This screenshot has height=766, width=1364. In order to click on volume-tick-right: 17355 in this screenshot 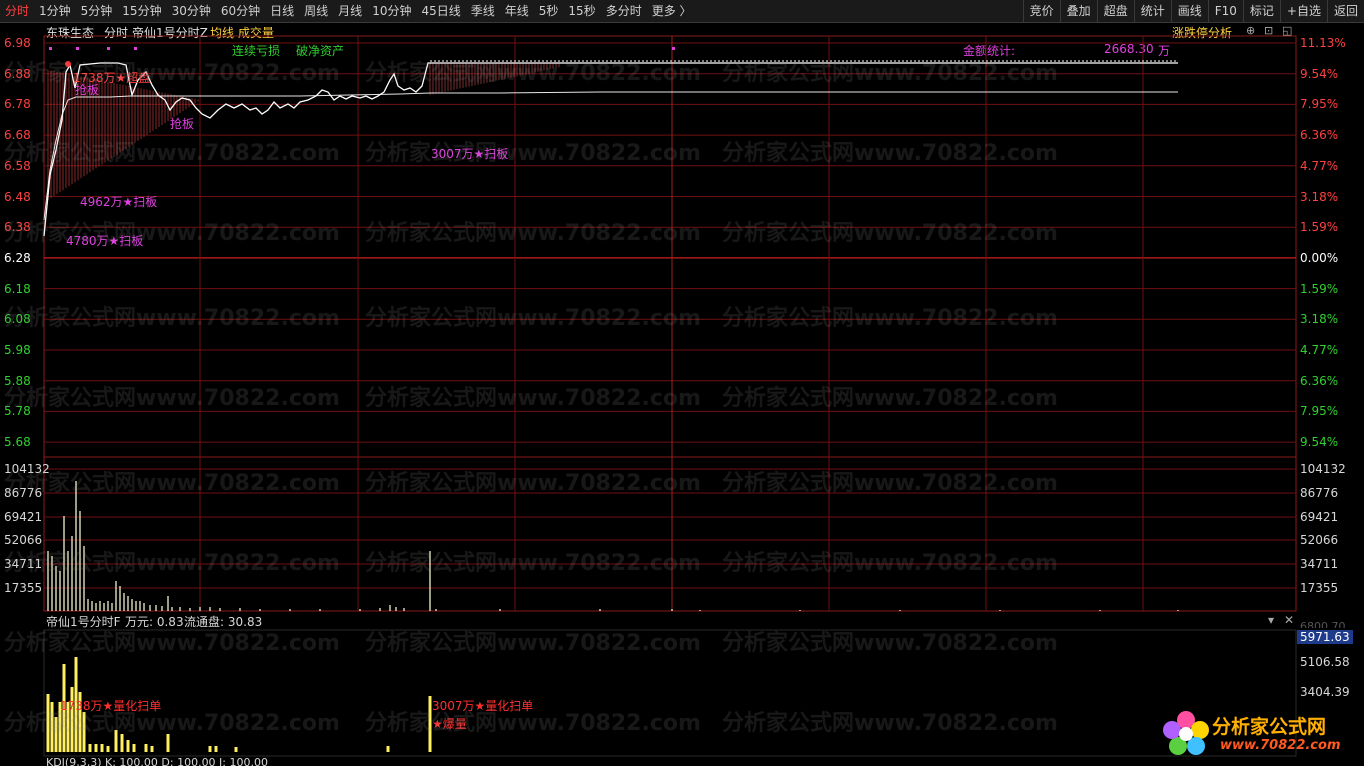, I will do `click(1319, 588)`.